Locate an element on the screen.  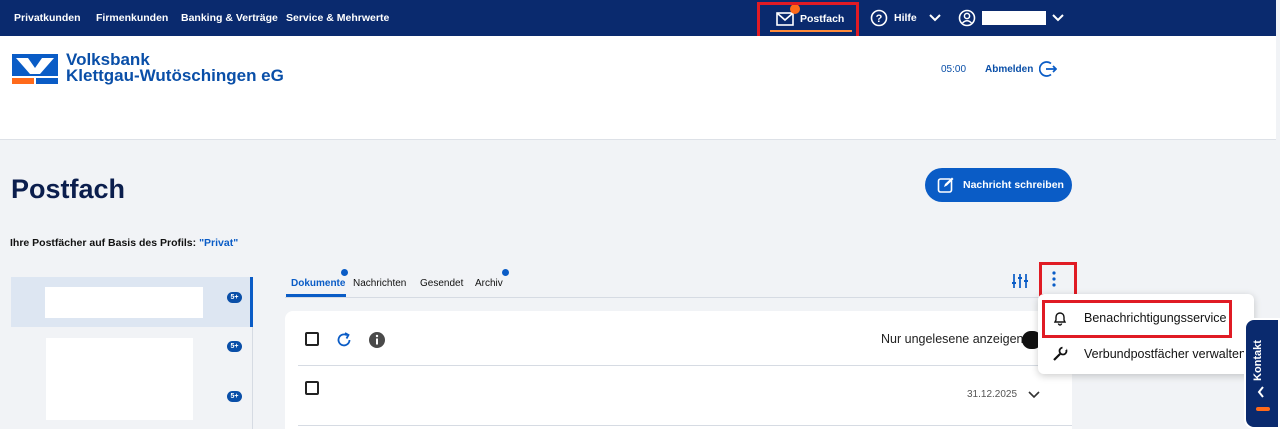
menu-item-verbundpostfaecher: Verbundpostfächer verwalten is located at coordinates (1146, 354).